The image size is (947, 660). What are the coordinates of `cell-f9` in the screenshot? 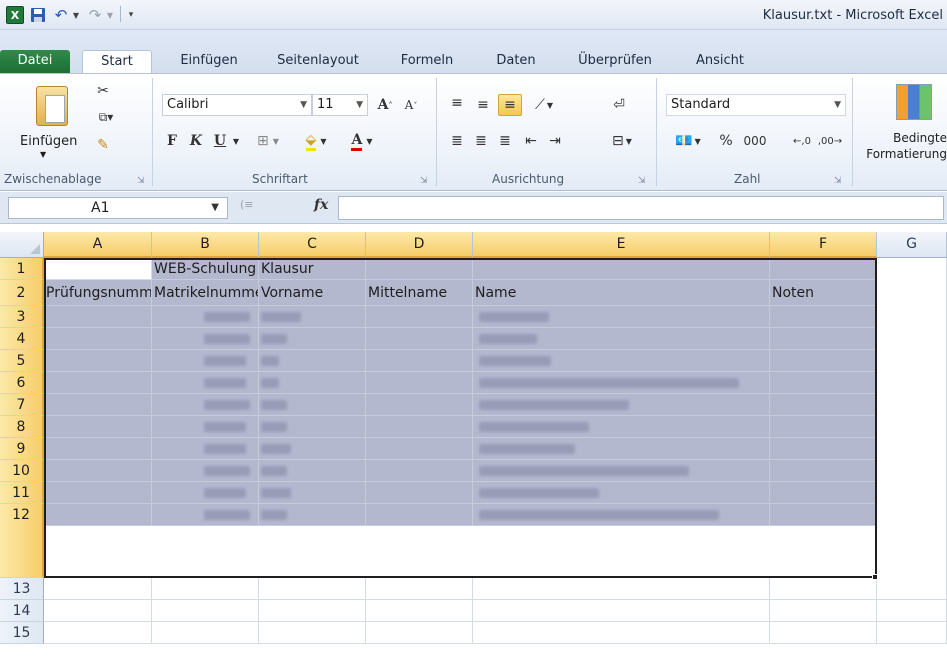 It's located at (823, 449).